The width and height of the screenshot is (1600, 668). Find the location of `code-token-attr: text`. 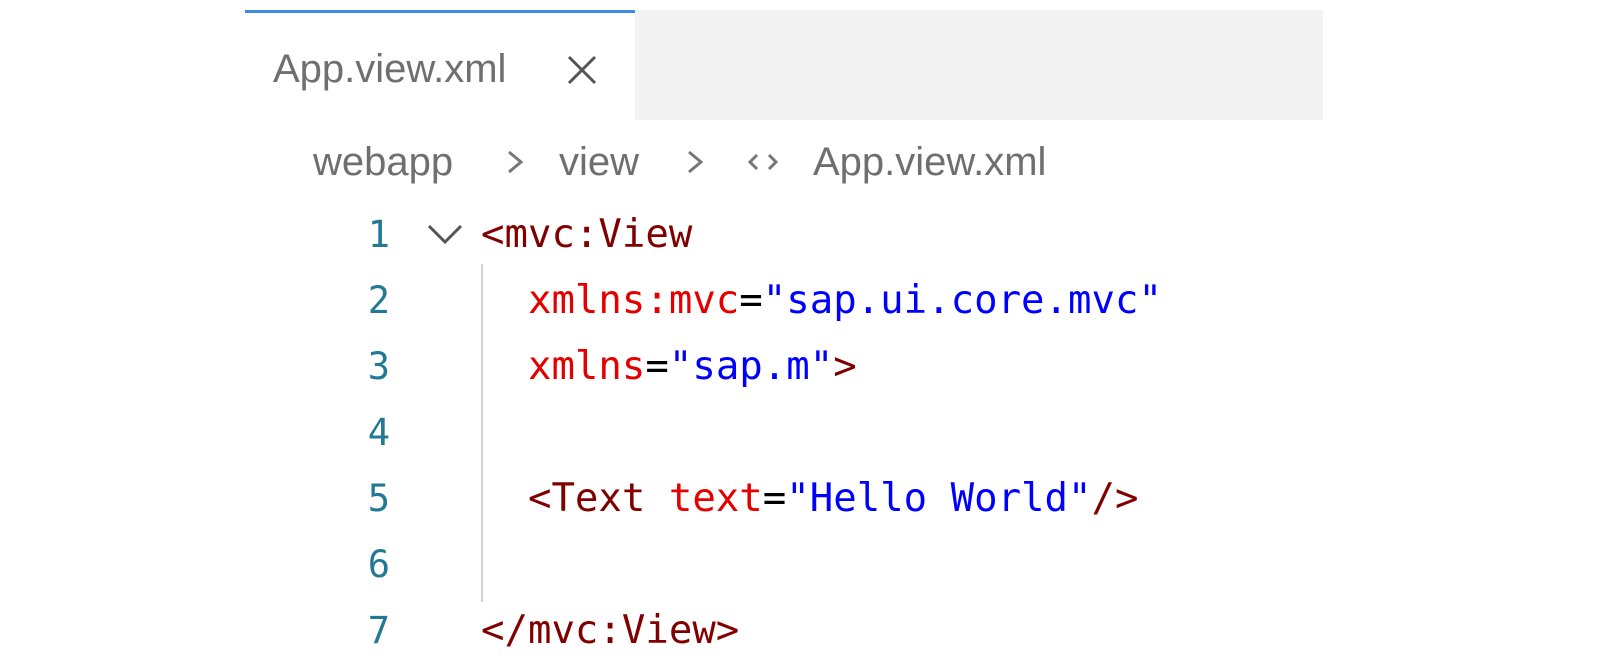

code-token-attr: text is located at coordinates (715, 498).